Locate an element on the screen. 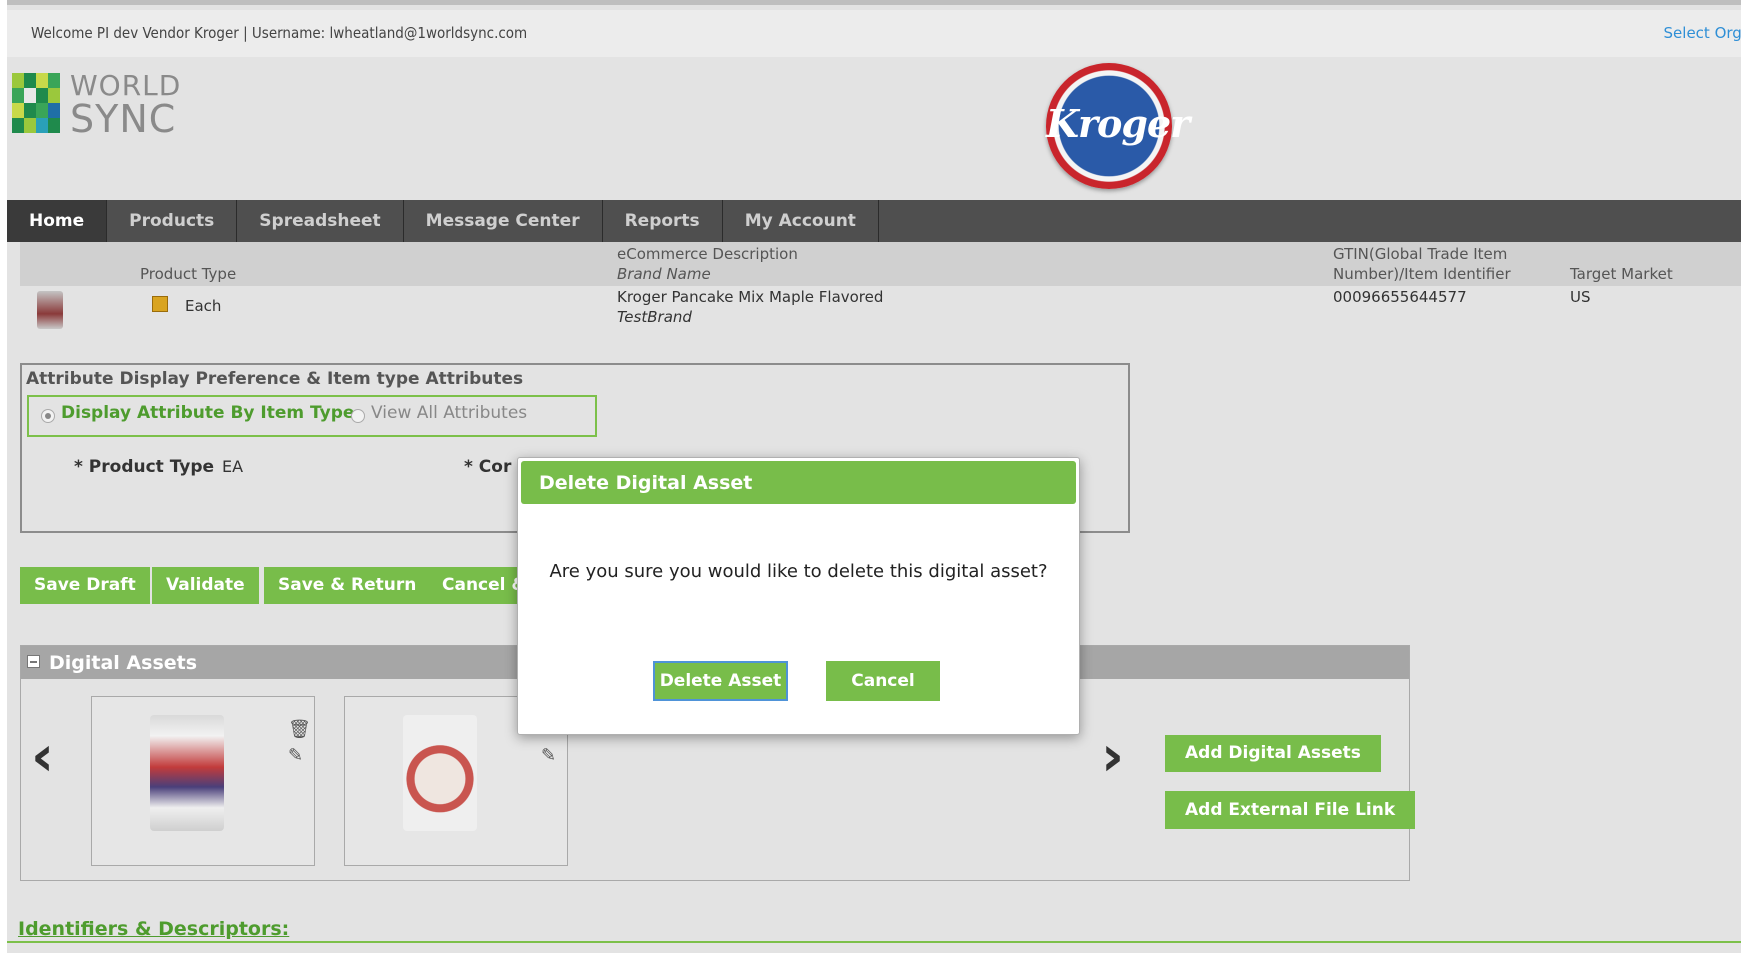 Image resolution: width=1741 pixels, height=953 pixels. identifiers-descriptors-heading: Identifiers & Descriptors: is located at coordinates (153, 929).